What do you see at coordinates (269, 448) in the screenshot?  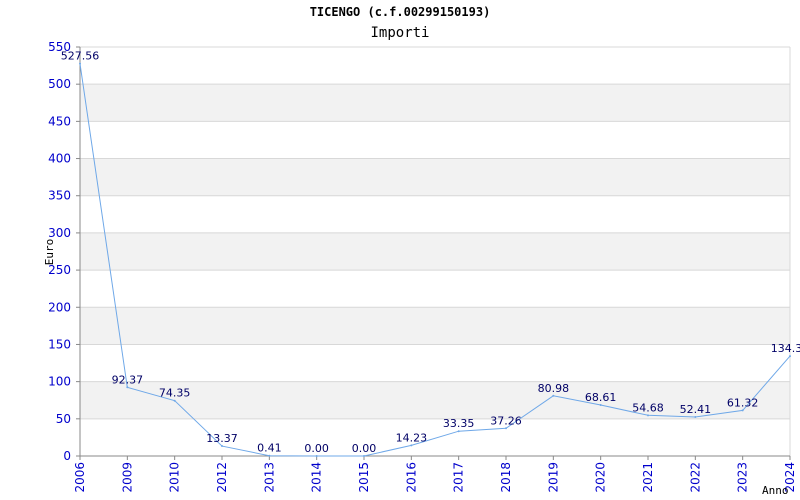 I see `data-label: 0.41` at bounding box center [269, 448].